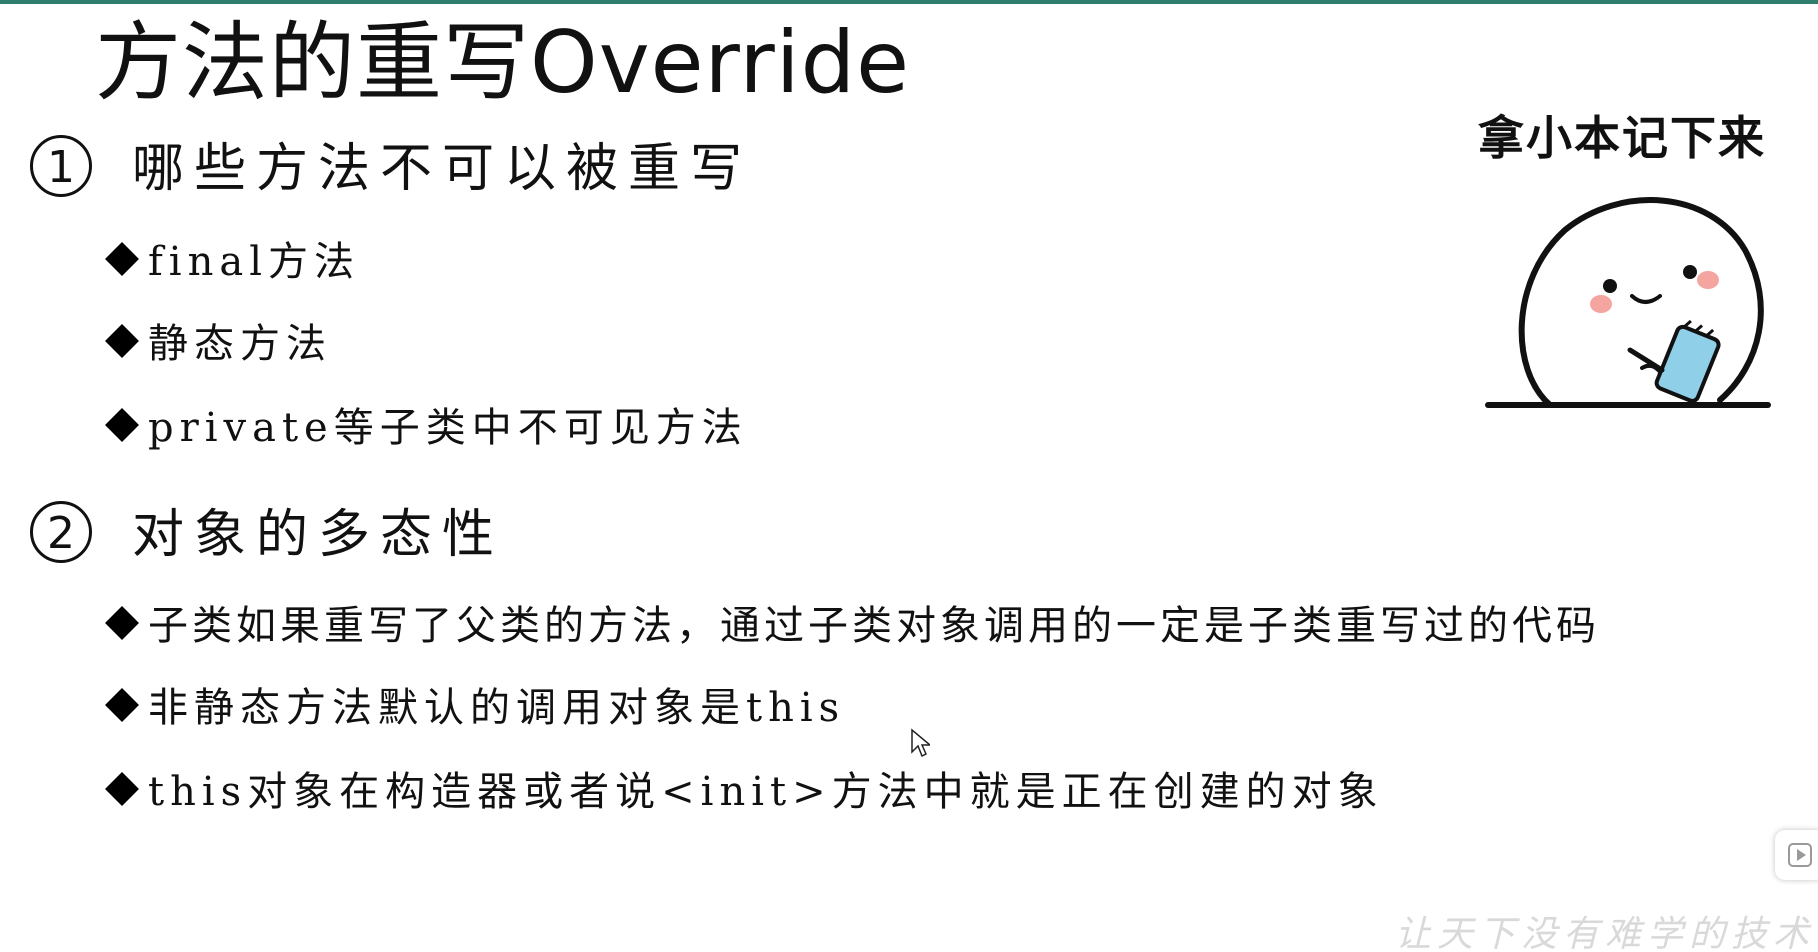 This screenshot has height=952, width=1818. I want to click on bullet-item: 子类如果重写了父类的方法，通过子类对象调用的一定是子类重写过的代码, so click(852, 626).